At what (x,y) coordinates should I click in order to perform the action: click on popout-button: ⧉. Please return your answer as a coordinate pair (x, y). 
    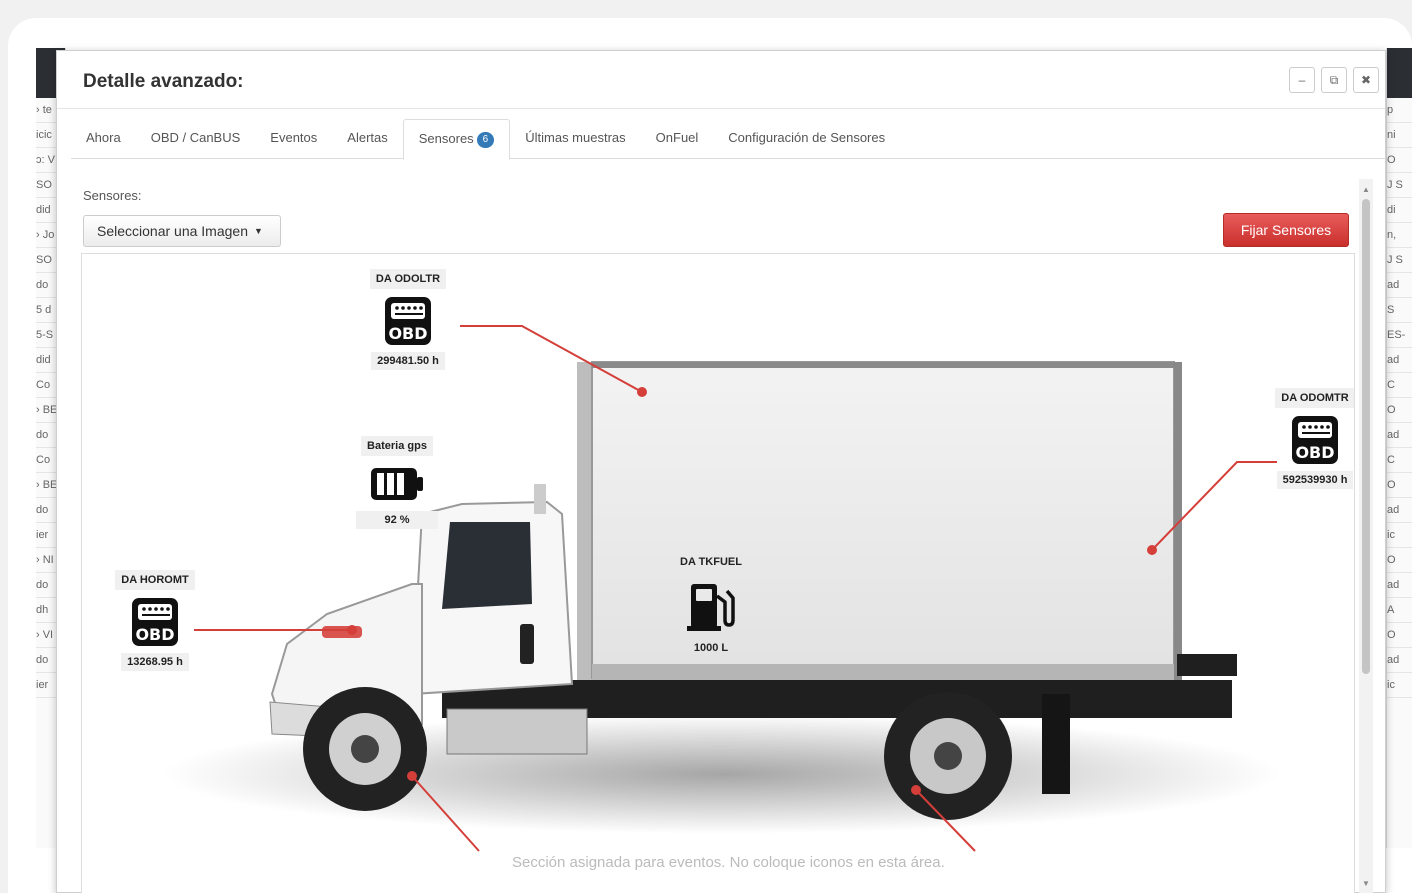
    Looking at the image, I should click on (1334, 80).